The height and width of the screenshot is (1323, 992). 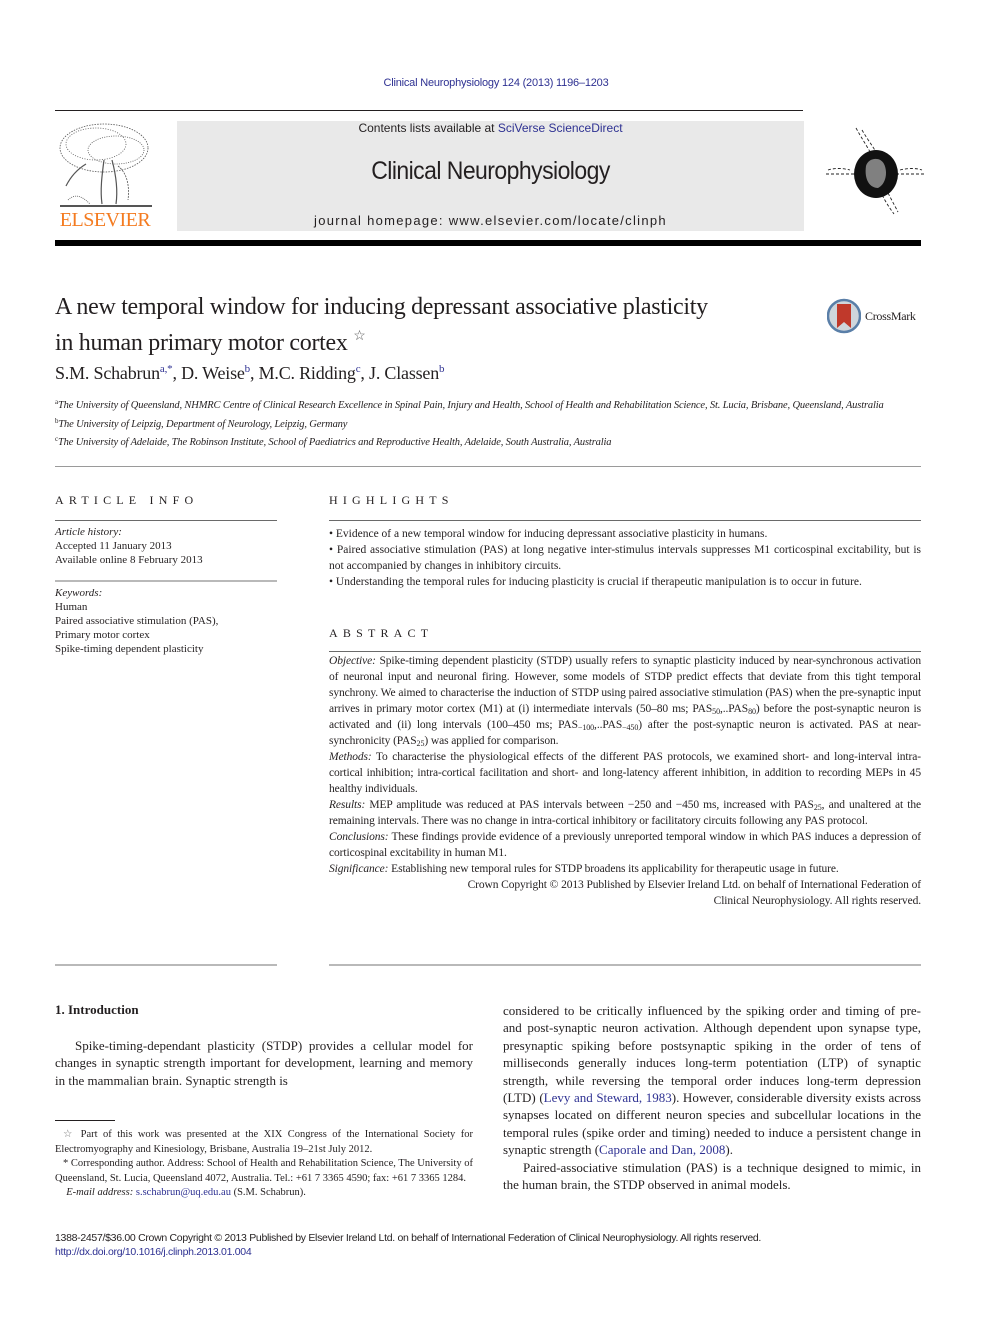 I want to click on history-online: Available online 8 February 2013, so click(x=129, y=560).